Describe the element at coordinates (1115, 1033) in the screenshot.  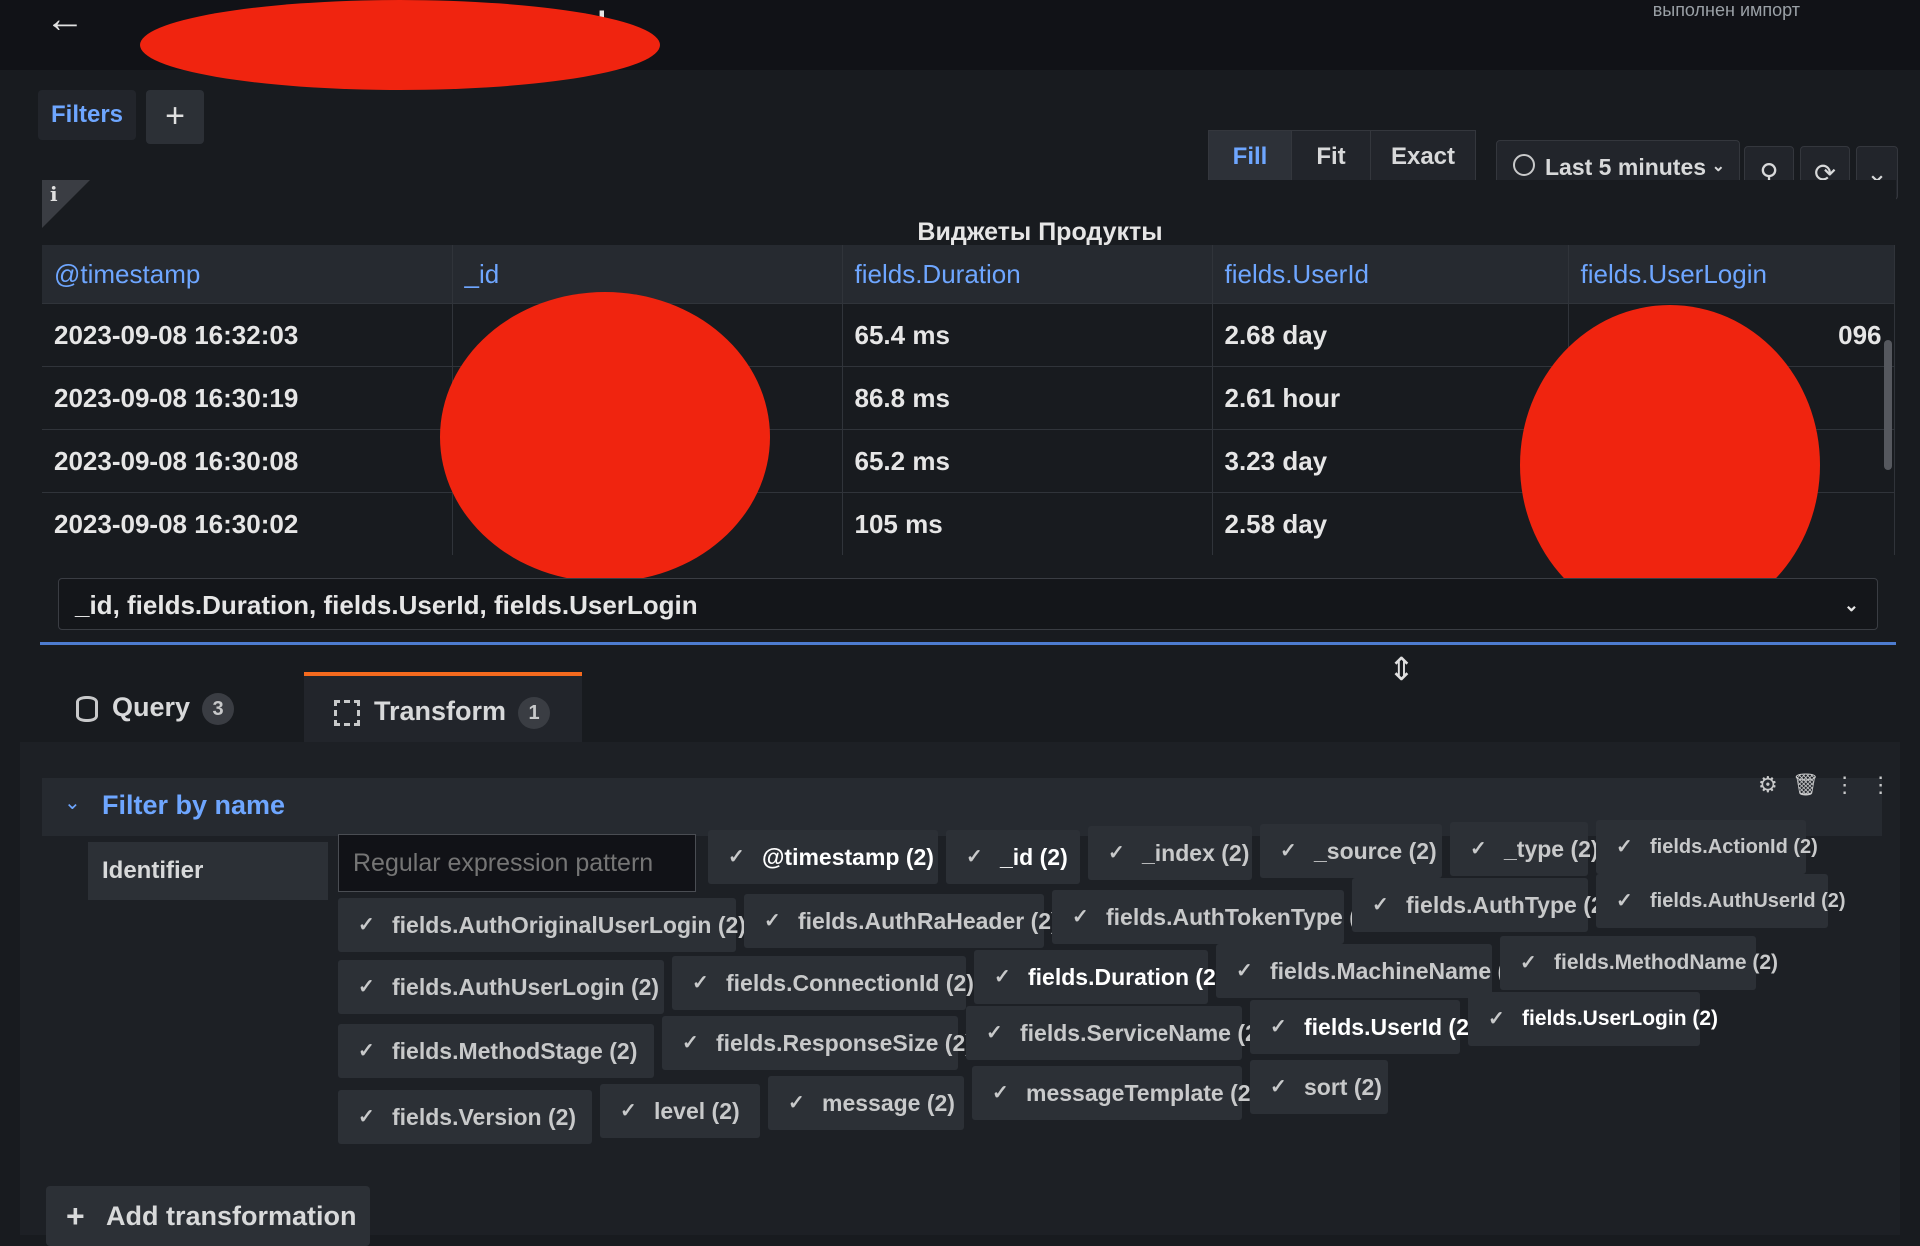
I see `field-chip: ✓ fields.ServiceName (2)` at that location.